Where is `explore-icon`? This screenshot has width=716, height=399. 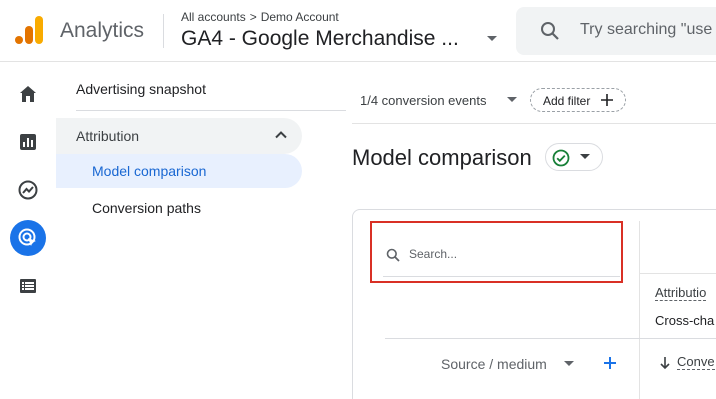
explore-icon is located at coordinates (28, 190).